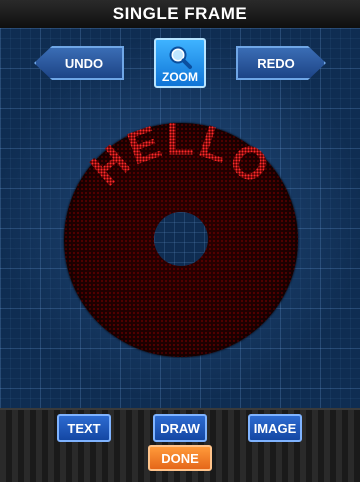  I want to click on page-title: SINGLE FRAME, so click(180, 13).